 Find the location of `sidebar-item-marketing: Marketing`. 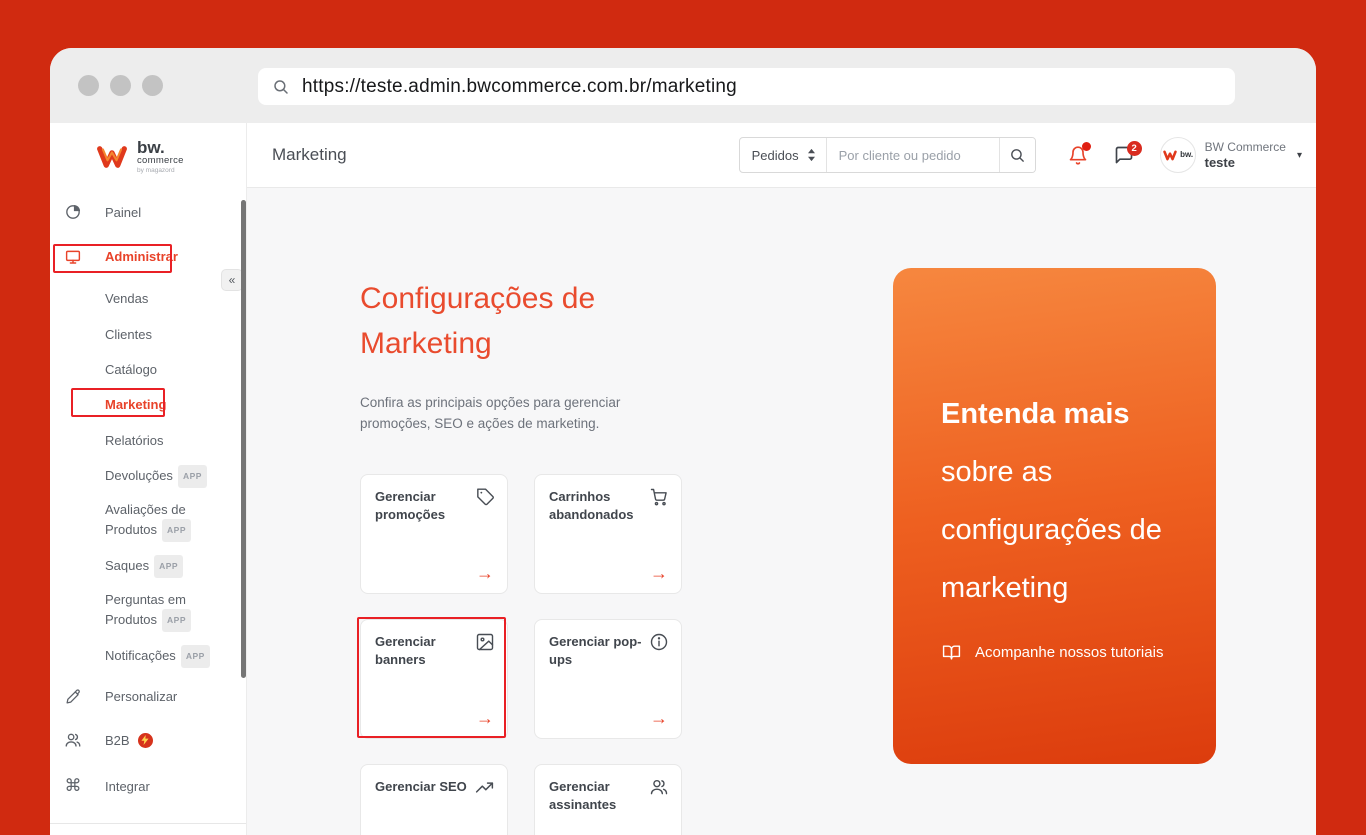

sidebar-item-marketing: Marketing is located at coordinates (148, 404).